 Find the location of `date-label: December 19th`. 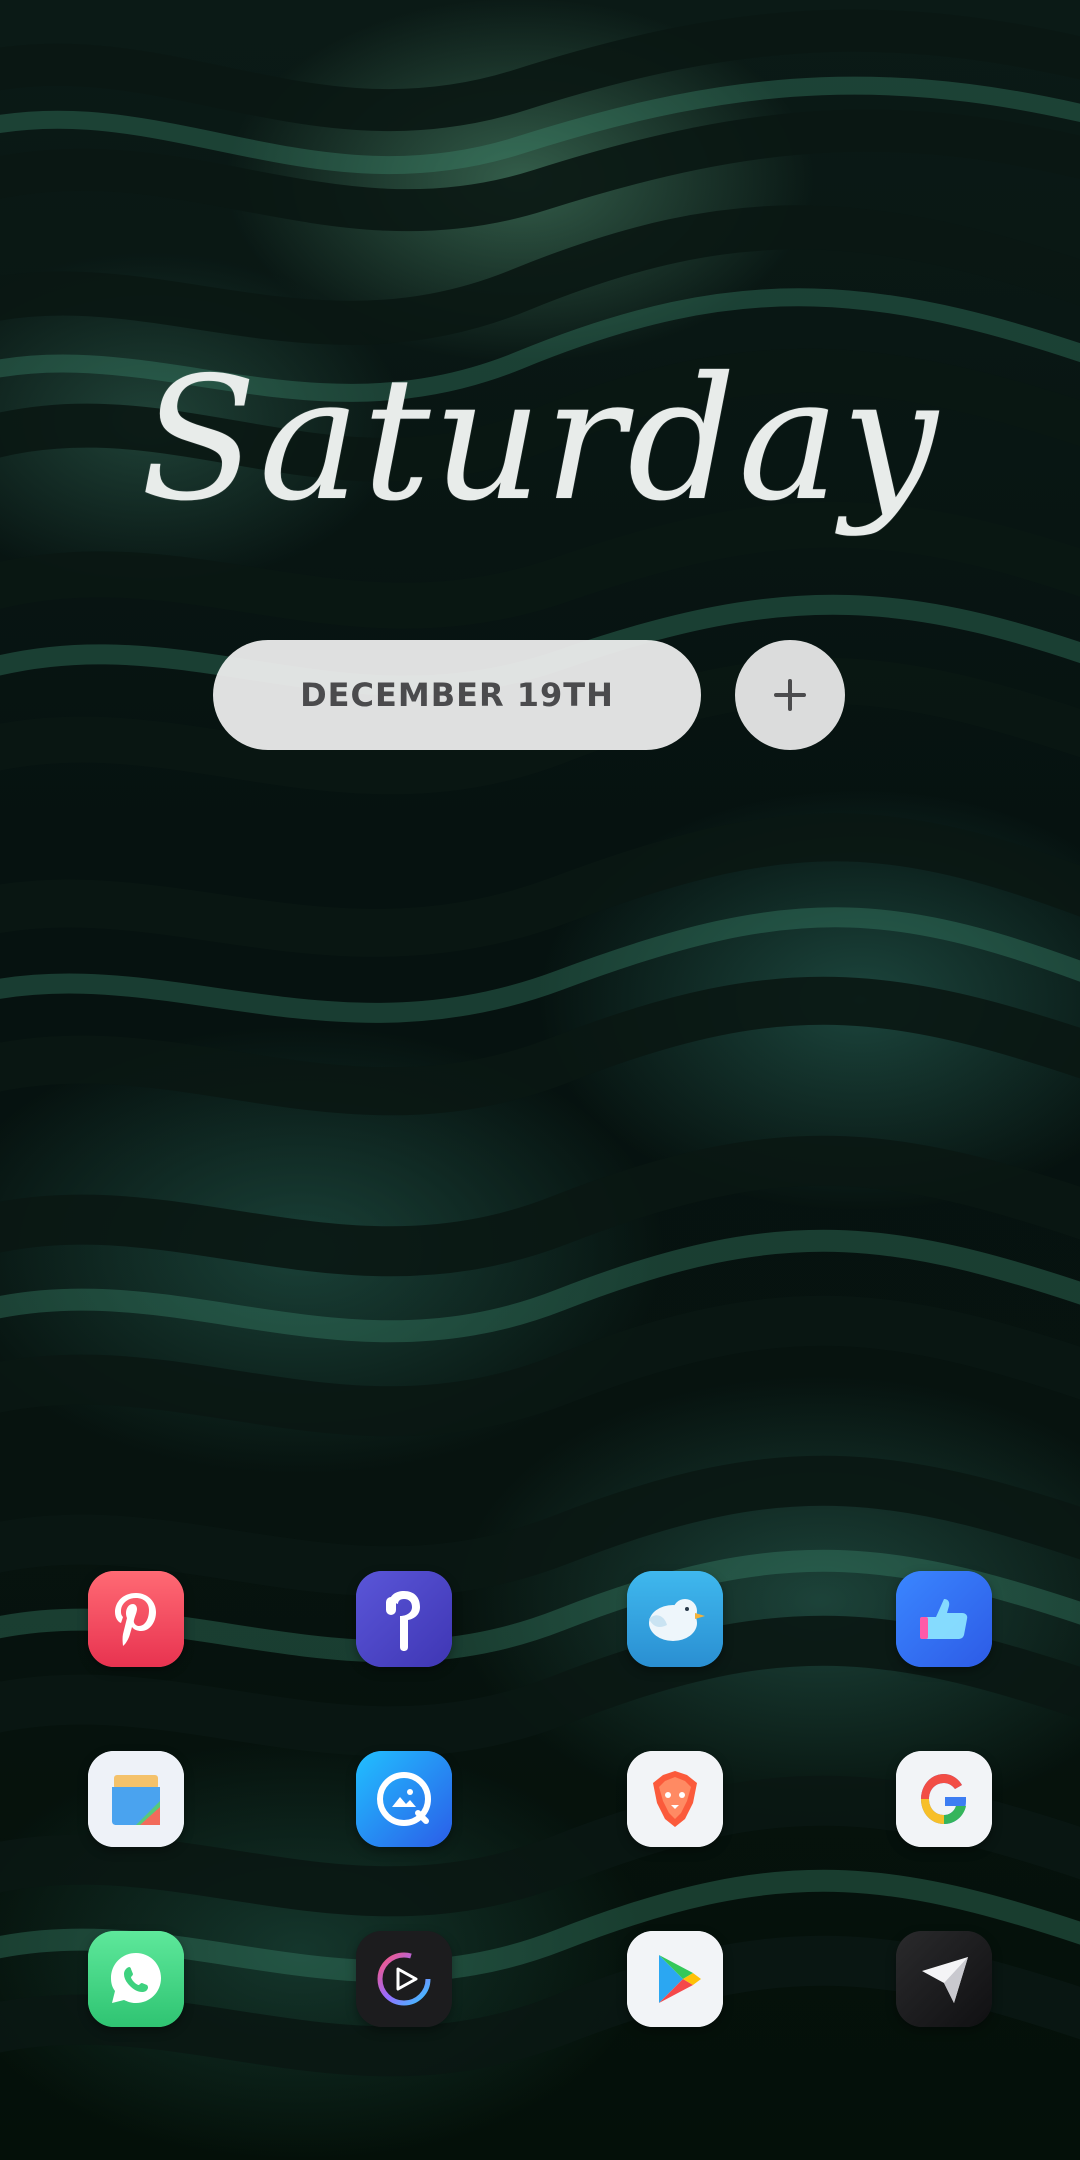

date-label: December 19th is located at coordinates (457, 695).